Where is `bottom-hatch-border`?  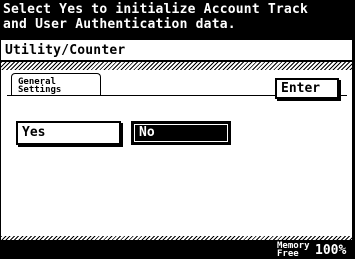
bottom-hatch-border is located at coordinates (176, 238).